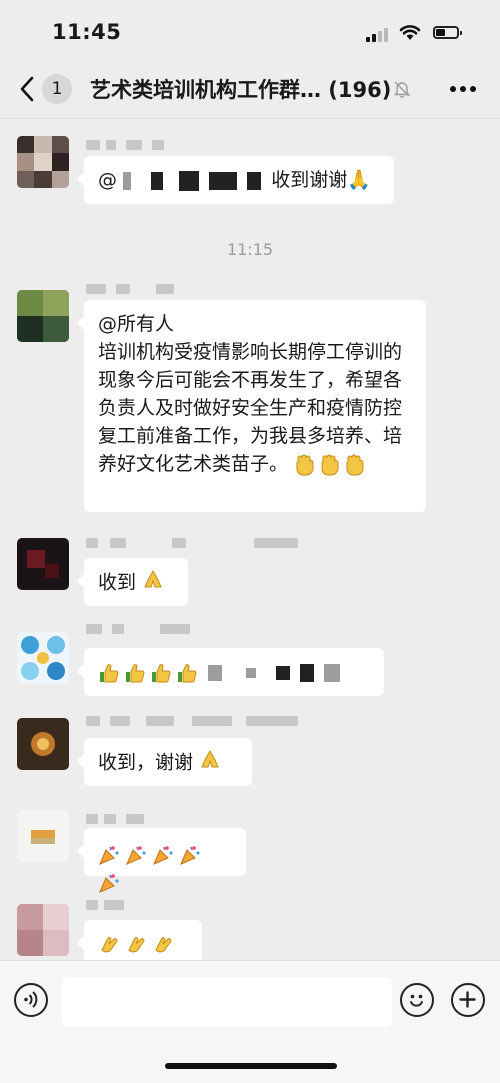  Describe the element at coordinates (378, 34) in the screenshot. I see `signal-icon` at that location.